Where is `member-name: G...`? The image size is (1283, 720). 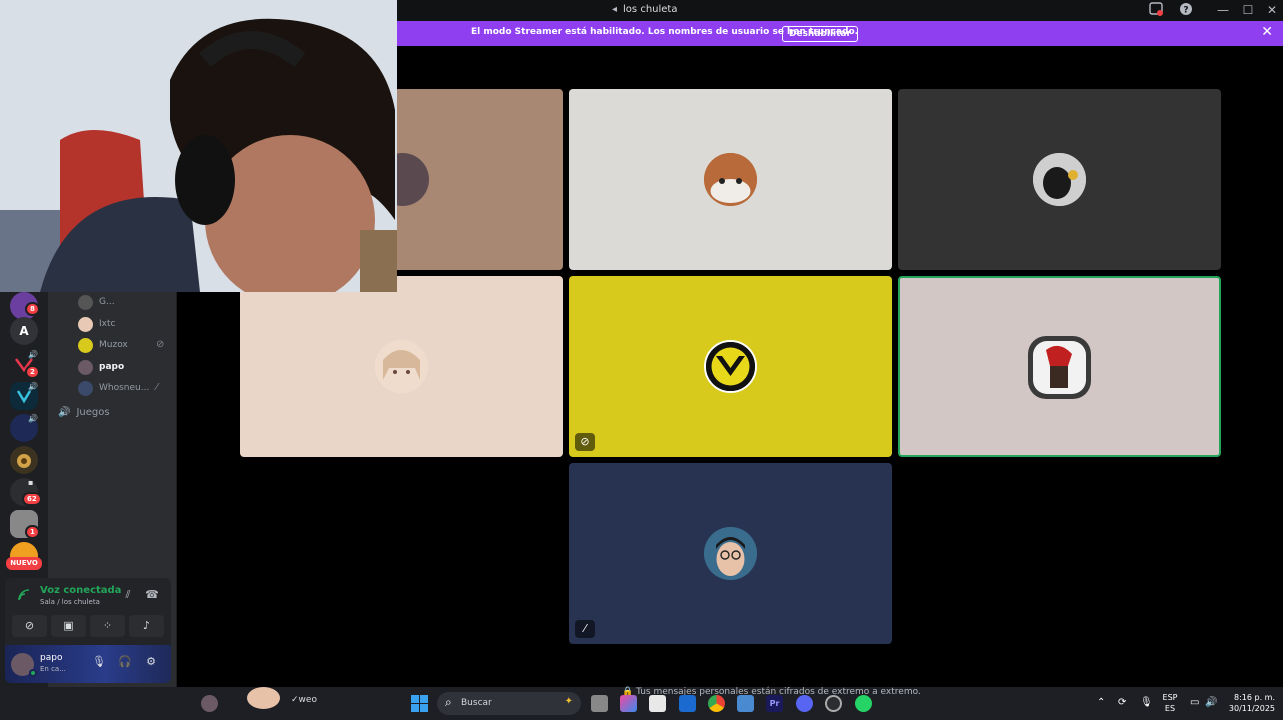 member-name: G... is located at coordinates (107, 302).